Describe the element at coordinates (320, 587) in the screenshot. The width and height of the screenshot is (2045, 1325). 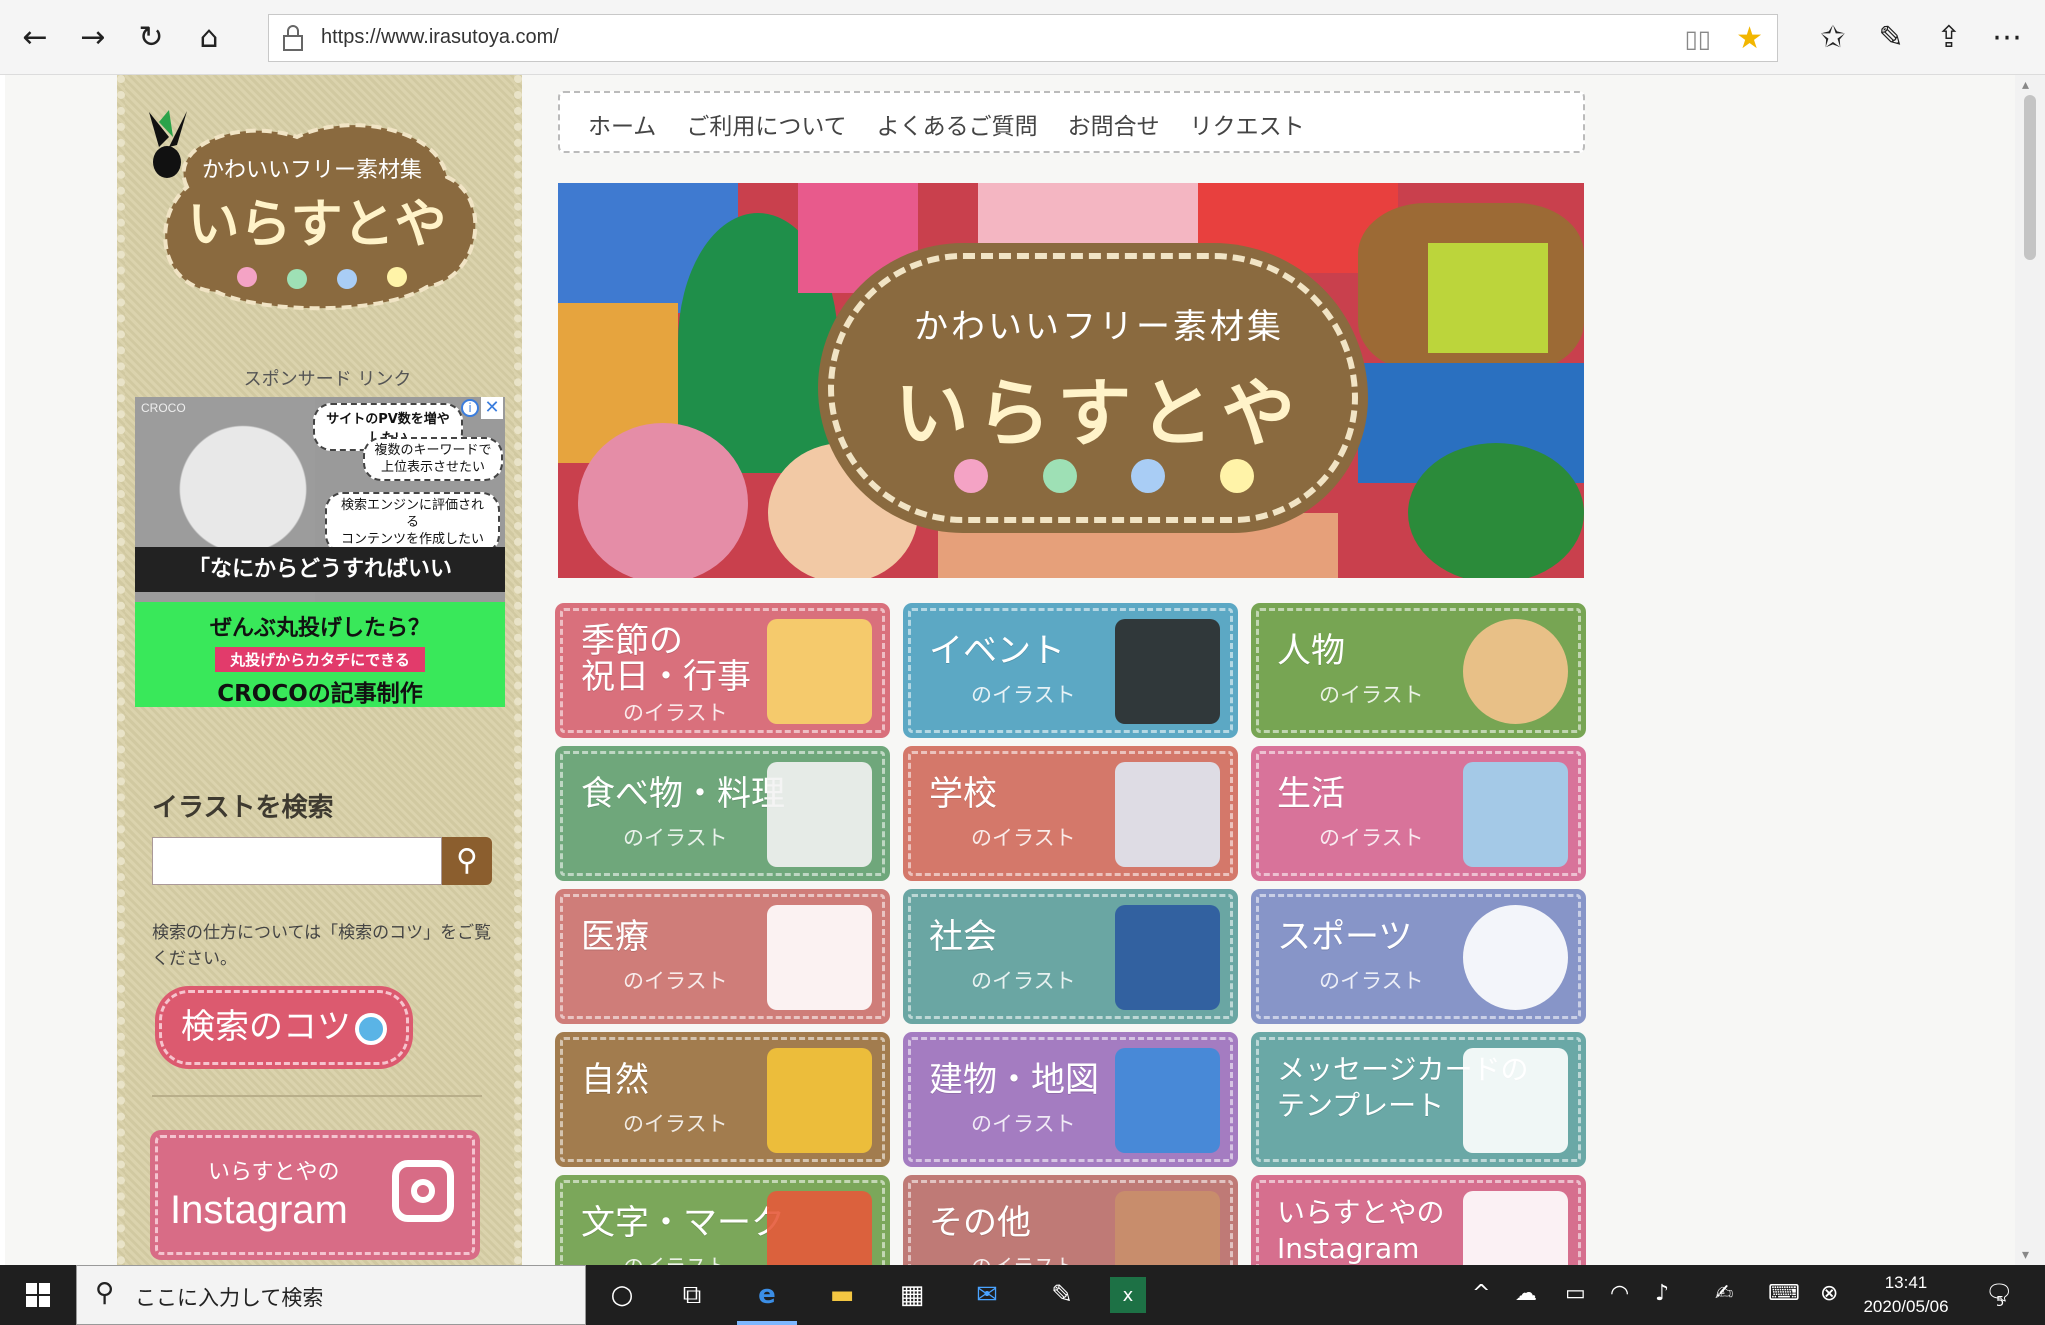
I see `ad-headline: 「なにからどうすればいいの・・・？」` at that location.